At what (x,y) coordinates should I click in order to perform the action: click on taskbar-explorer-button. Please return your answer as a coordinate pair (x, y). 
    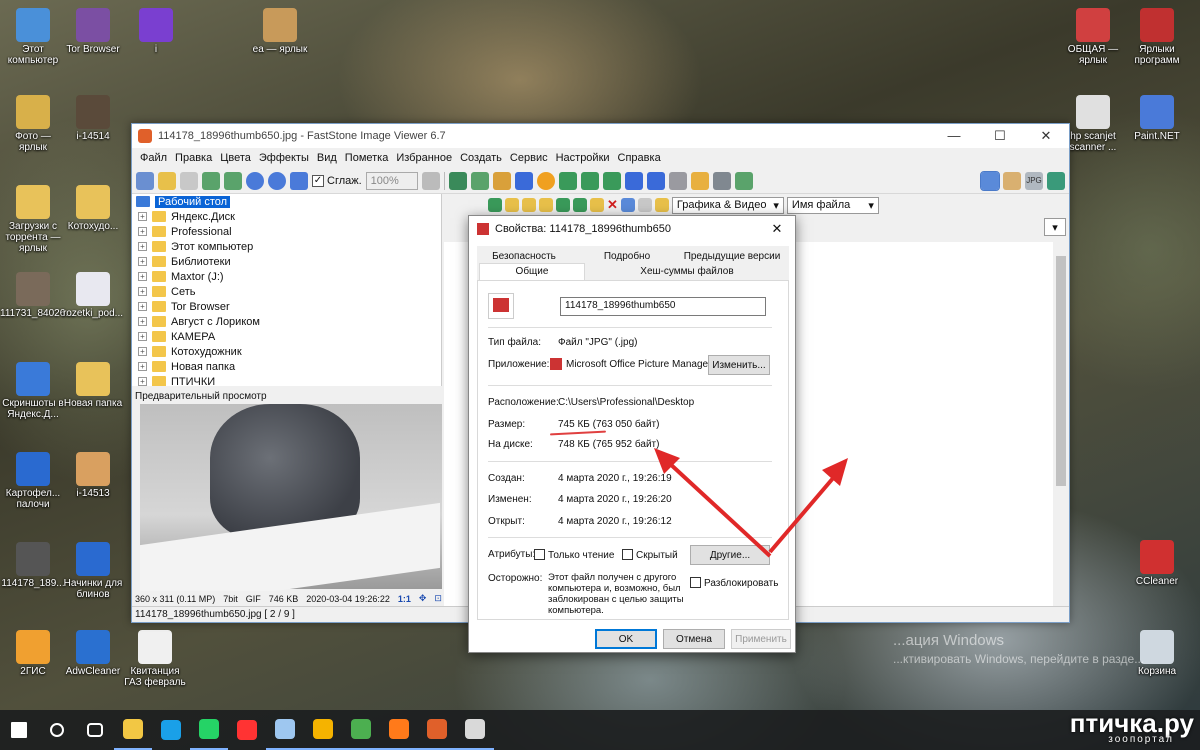
    Looking at the image, I should click on (133, 730).